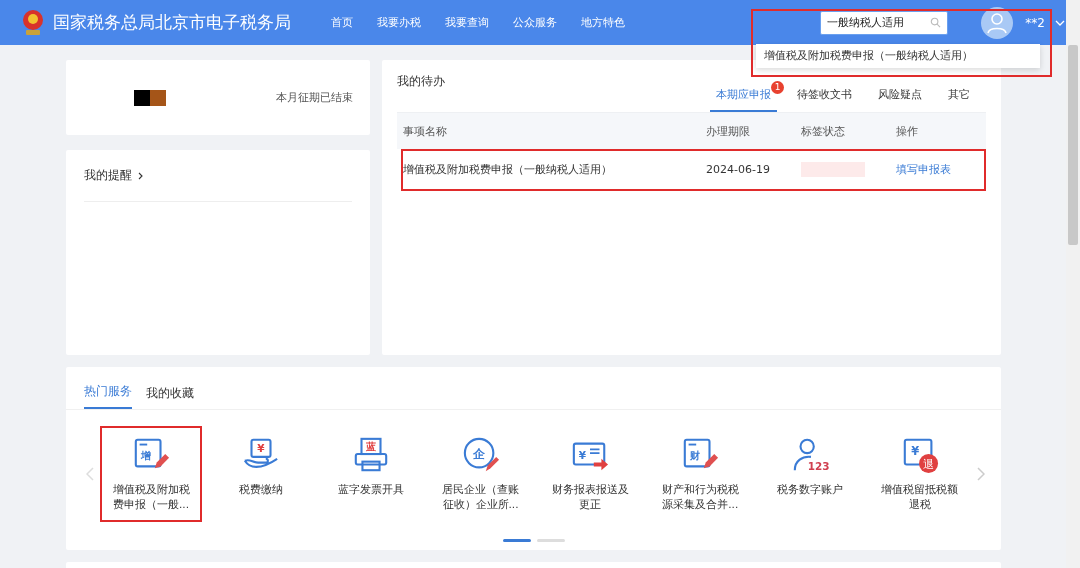 The width and height of the screenshot is (1080, 568). I want to click on page-indicator, so click(516, 540).